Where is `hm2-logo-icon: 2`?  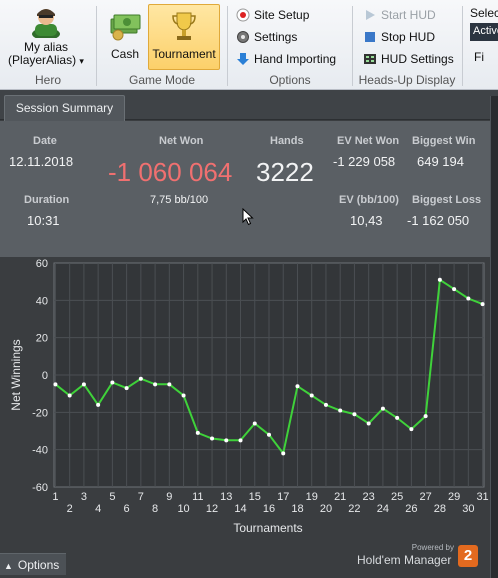
hm2-logo-icon: 2 is located at coordinates (468, 556).